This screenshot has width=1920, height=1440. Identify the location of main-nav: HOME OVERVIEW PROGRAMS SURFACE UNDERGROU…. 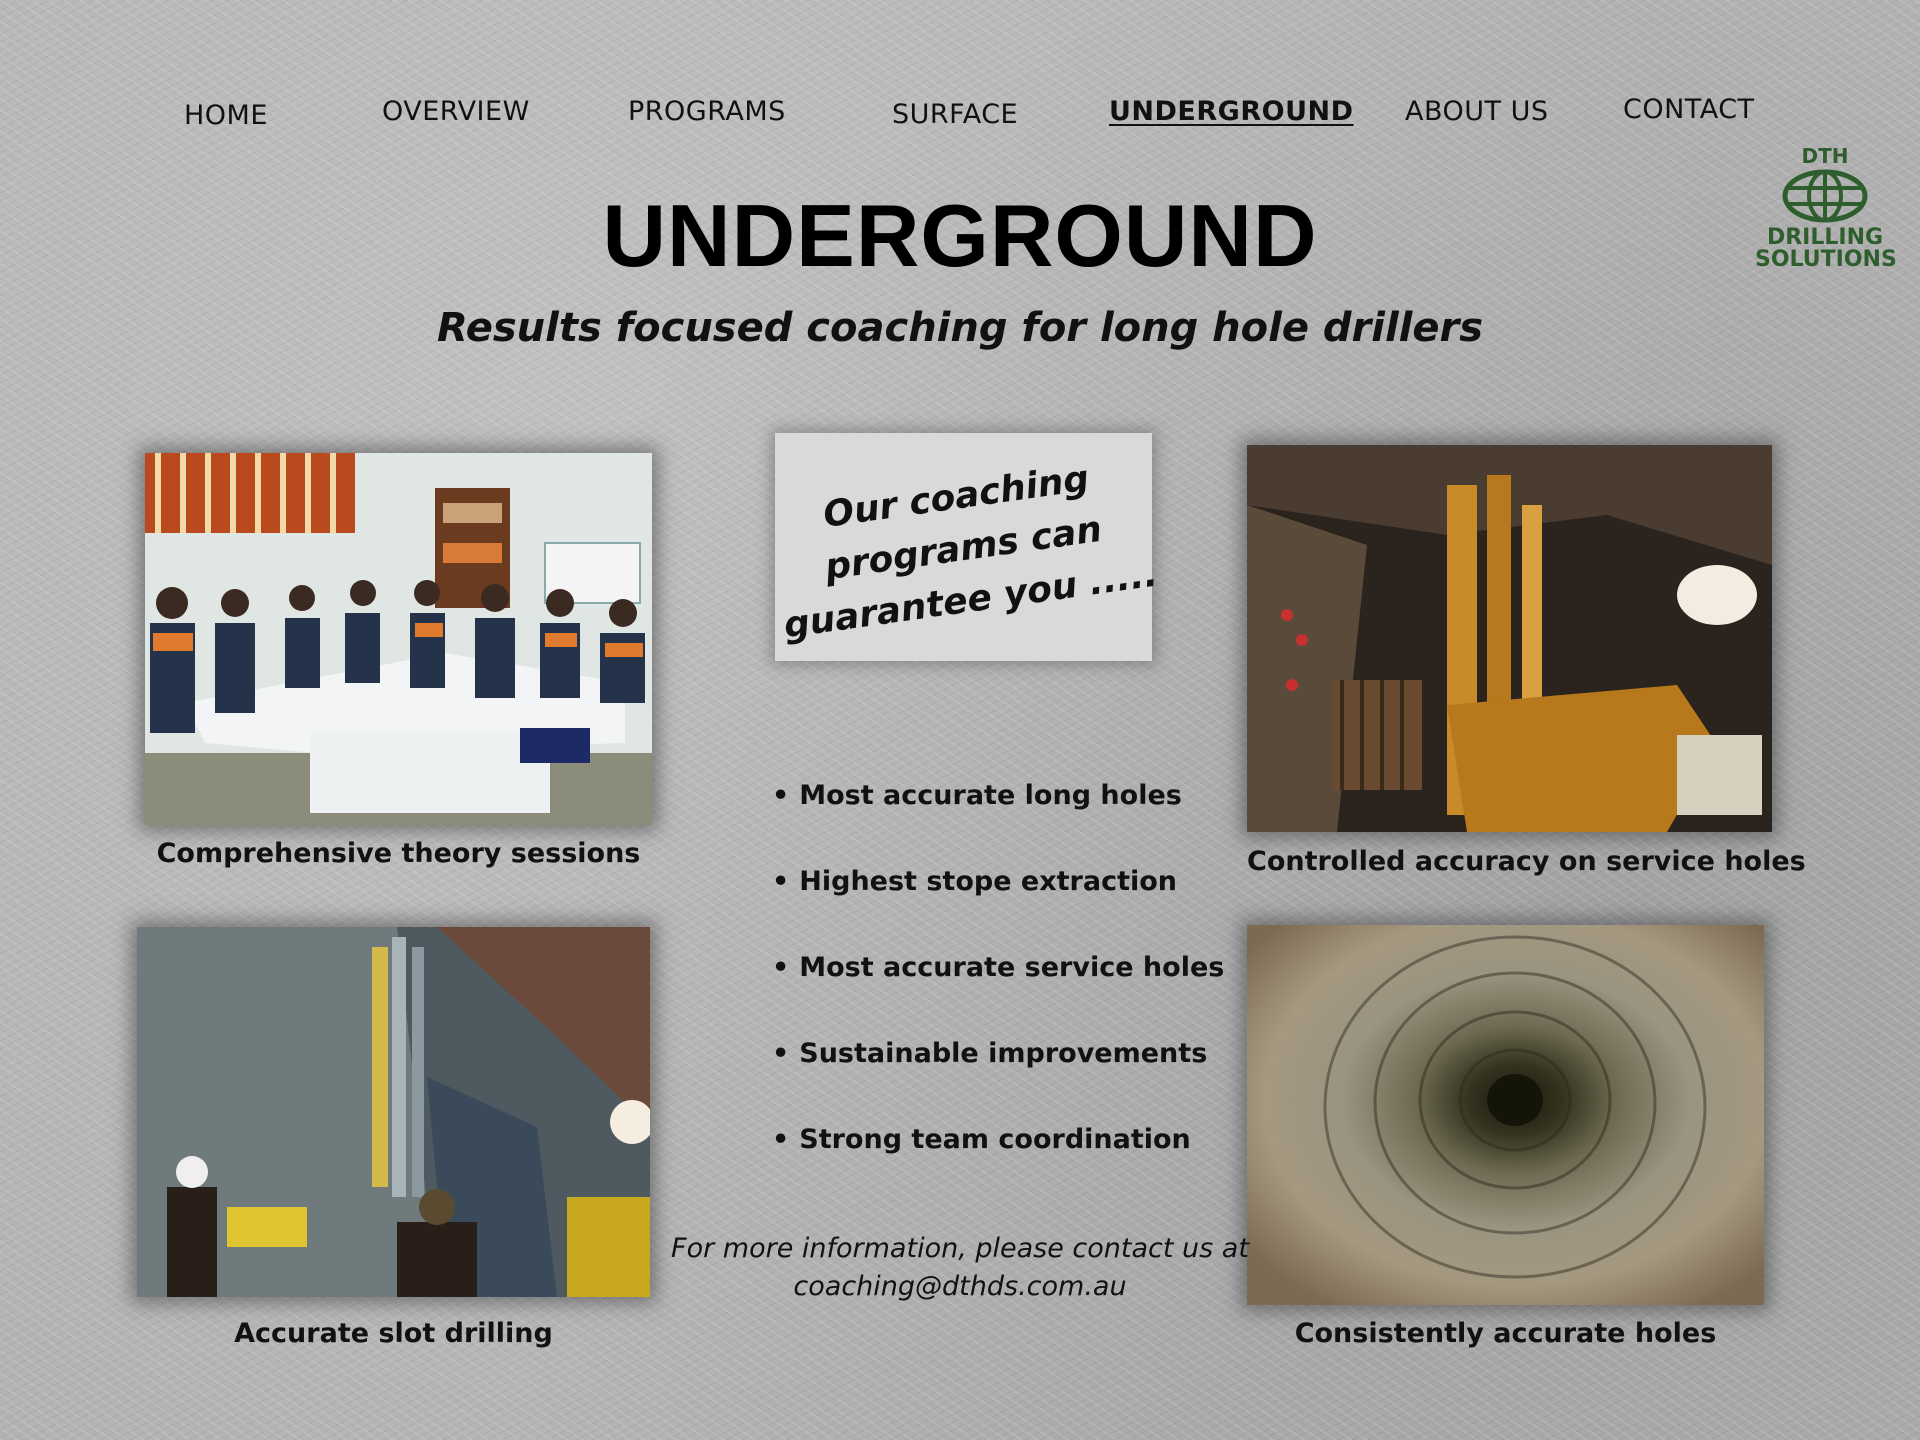
(960, 115).